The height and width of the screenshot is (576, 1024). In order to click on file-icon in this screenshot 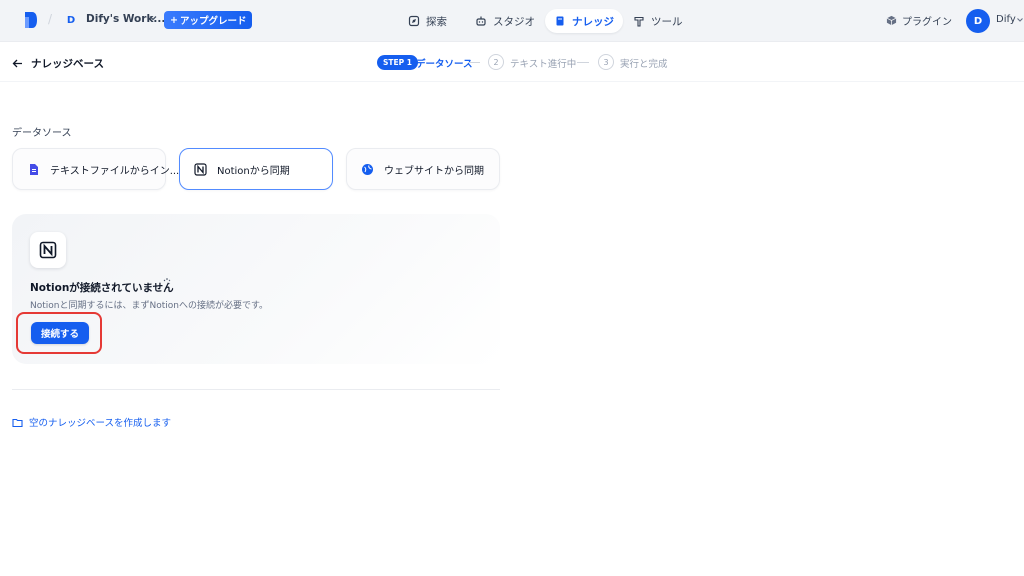, I will do `click(34, 169)`.